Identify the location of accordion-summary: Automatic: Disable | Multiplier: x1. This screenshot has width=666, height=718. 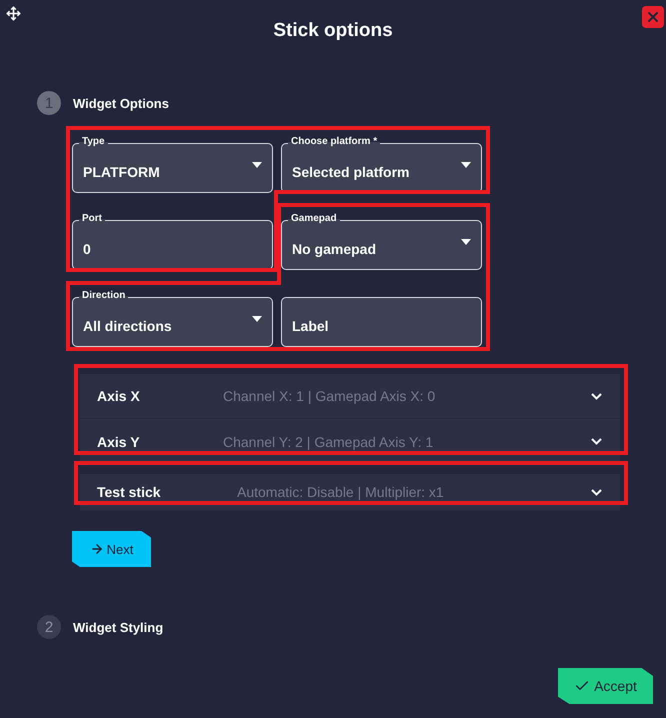
(341, 492).